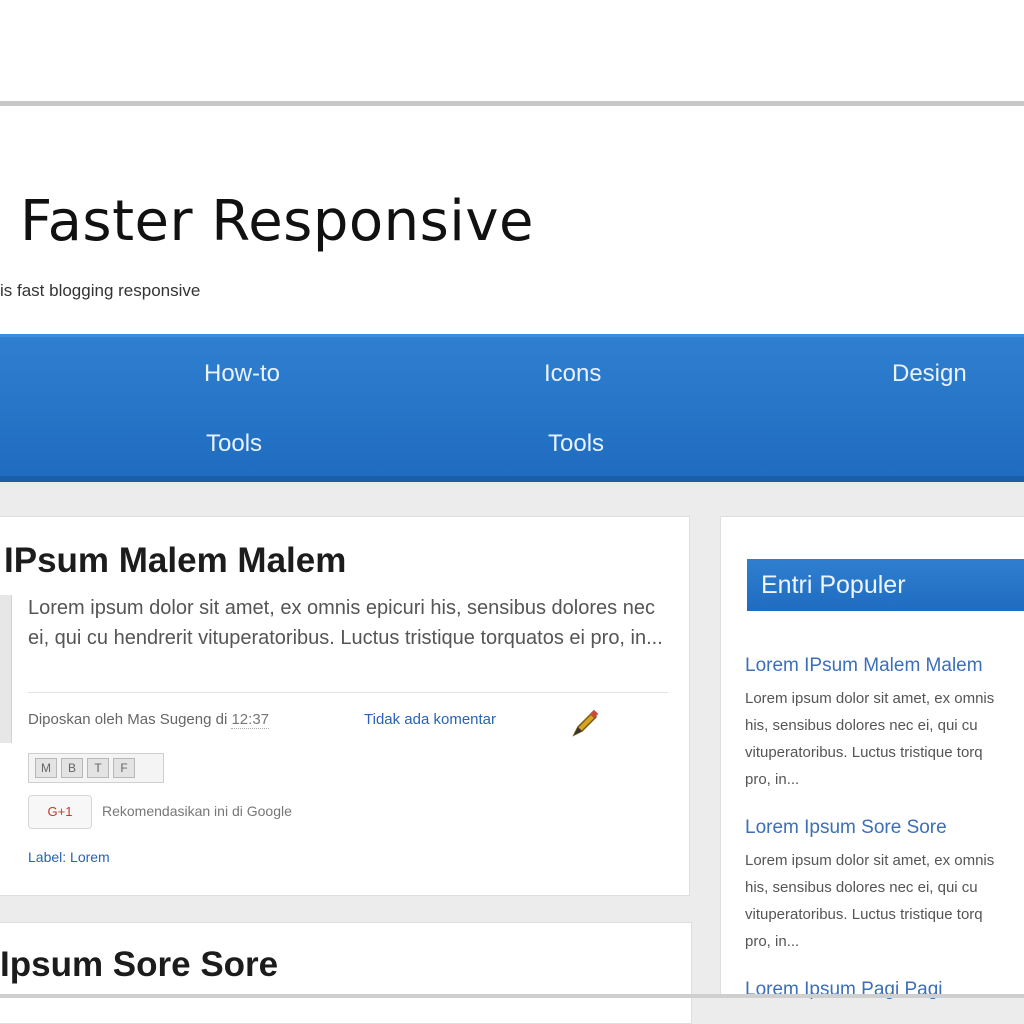  What do you see at coordinates (242, 374) in the screenshot?
I see `nav-item-how-to: How-to` at bounding box center [242, 374].